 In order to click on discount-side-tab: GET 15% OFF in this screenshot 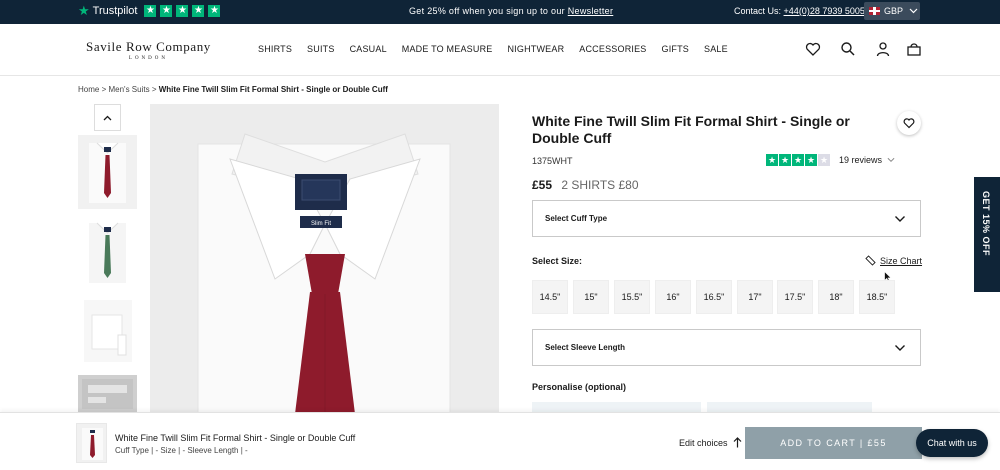, I will do `click(987, 234)`.